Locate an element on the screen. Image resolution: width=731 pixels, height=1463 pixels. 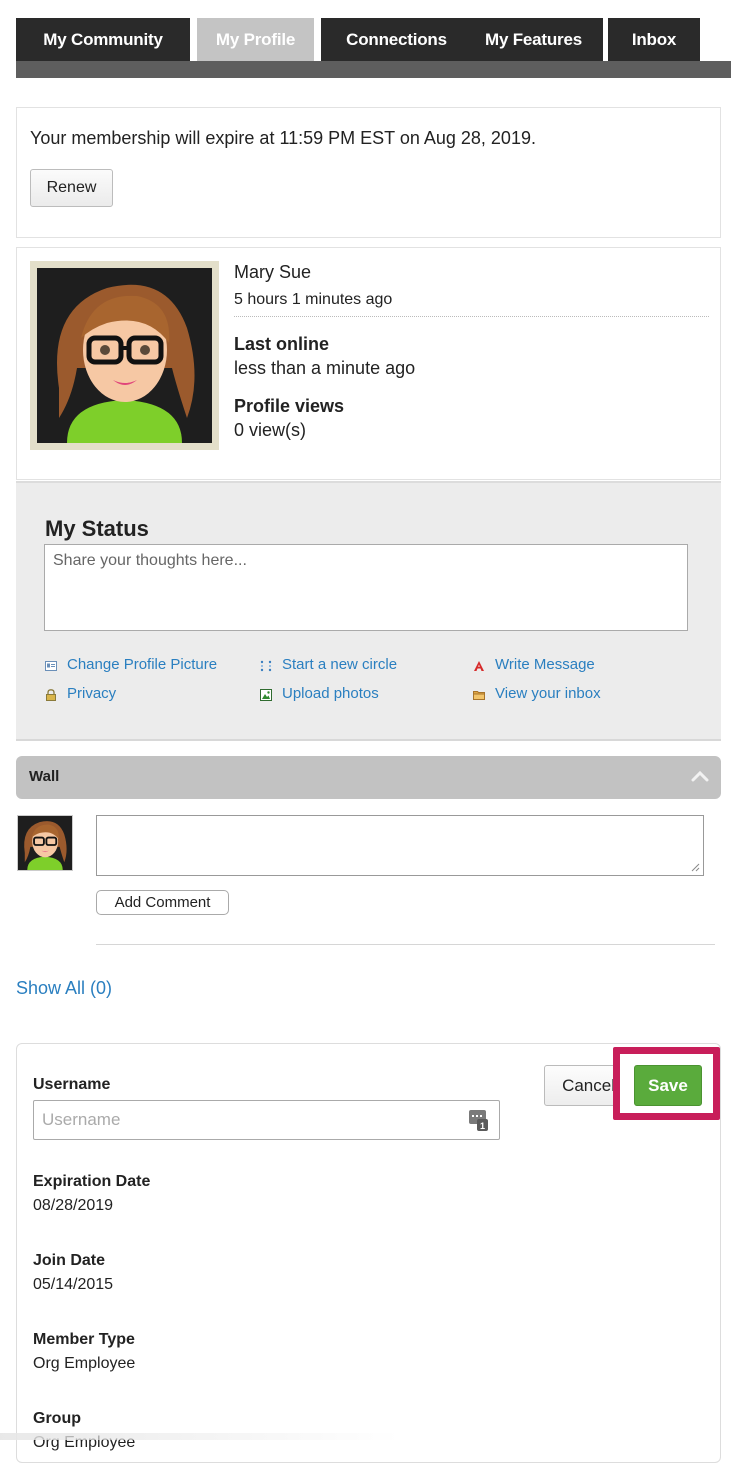
upload-photos-label: Upload photos is located at coordinates (330, 693).